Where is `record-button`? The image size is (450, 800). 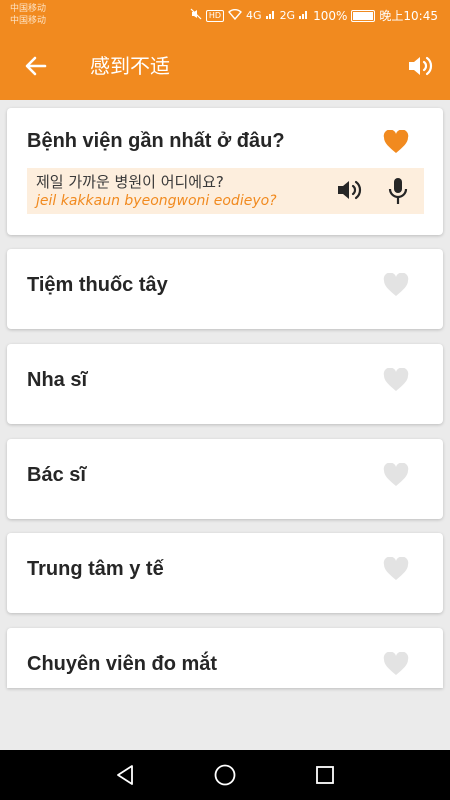
record-button is located at coordinates (398, 191).